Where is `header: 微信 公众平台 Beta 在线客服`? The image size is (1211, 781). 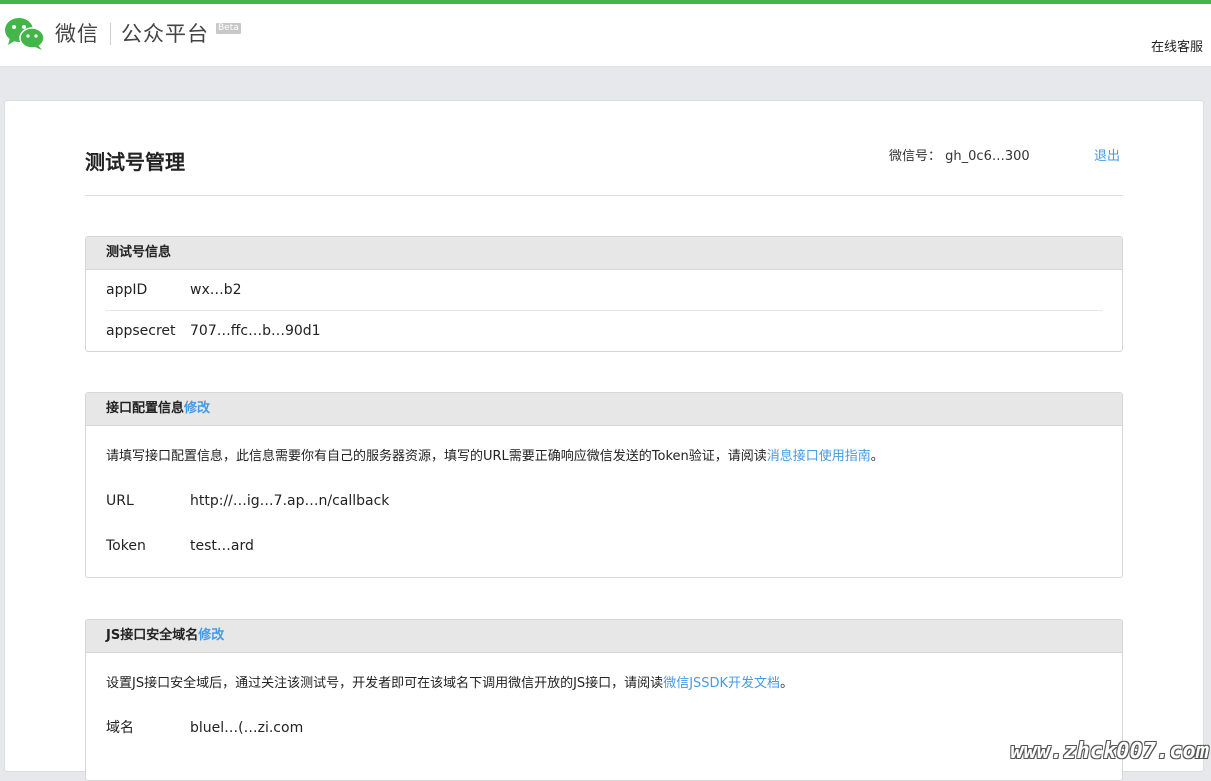
header: 微信 公众平台 Beta 在线客服 is located at coordinates (605, 35).